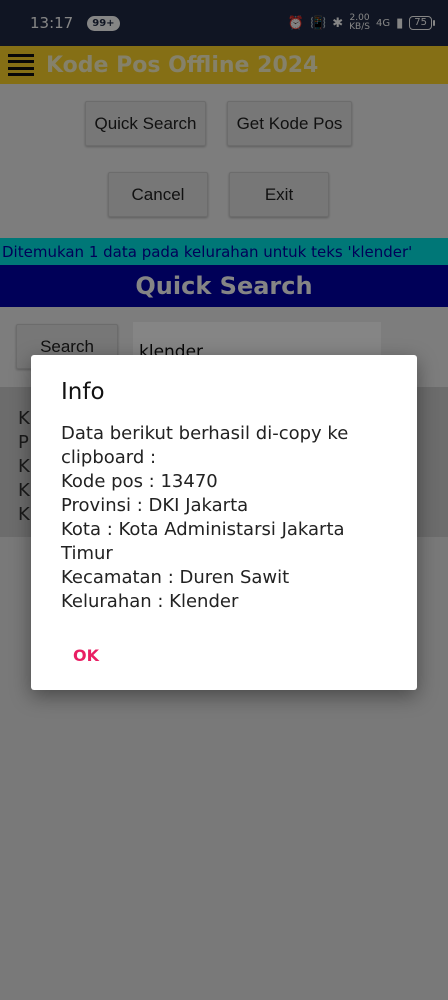 This screenshot has height=1000, width=448. What do you see at coordinates (83, 392) in the screenshot?
I see `dialog-title: Info` at bounding box center [83, 392].